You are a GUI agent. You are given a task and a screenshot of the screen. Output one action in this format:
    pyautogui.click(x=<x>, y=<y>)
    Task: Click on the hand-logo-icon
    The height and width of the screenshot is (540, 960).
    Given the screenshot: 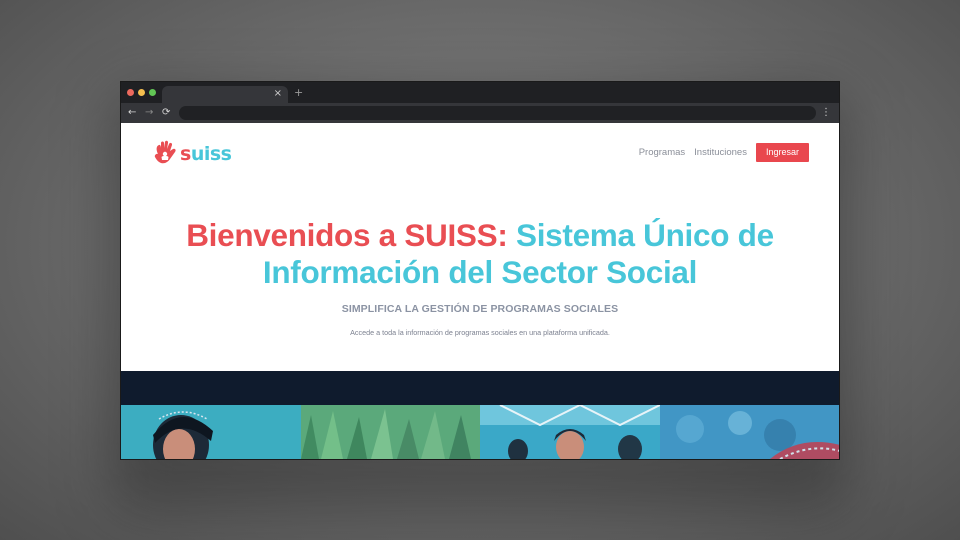 What is the action you would take?
    pyautogui.click(x=165, y=152)
    